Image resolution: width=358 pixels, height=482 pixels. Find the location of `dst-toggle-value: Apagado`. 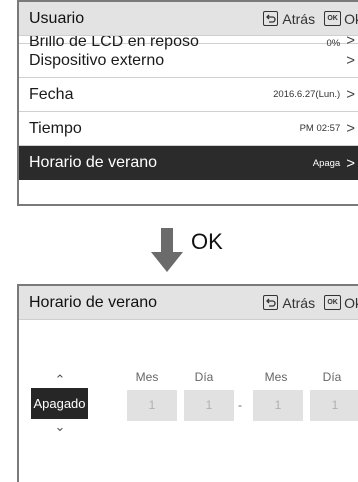

dst-toggle-value: Apagado is located at coordinates (59, 403).